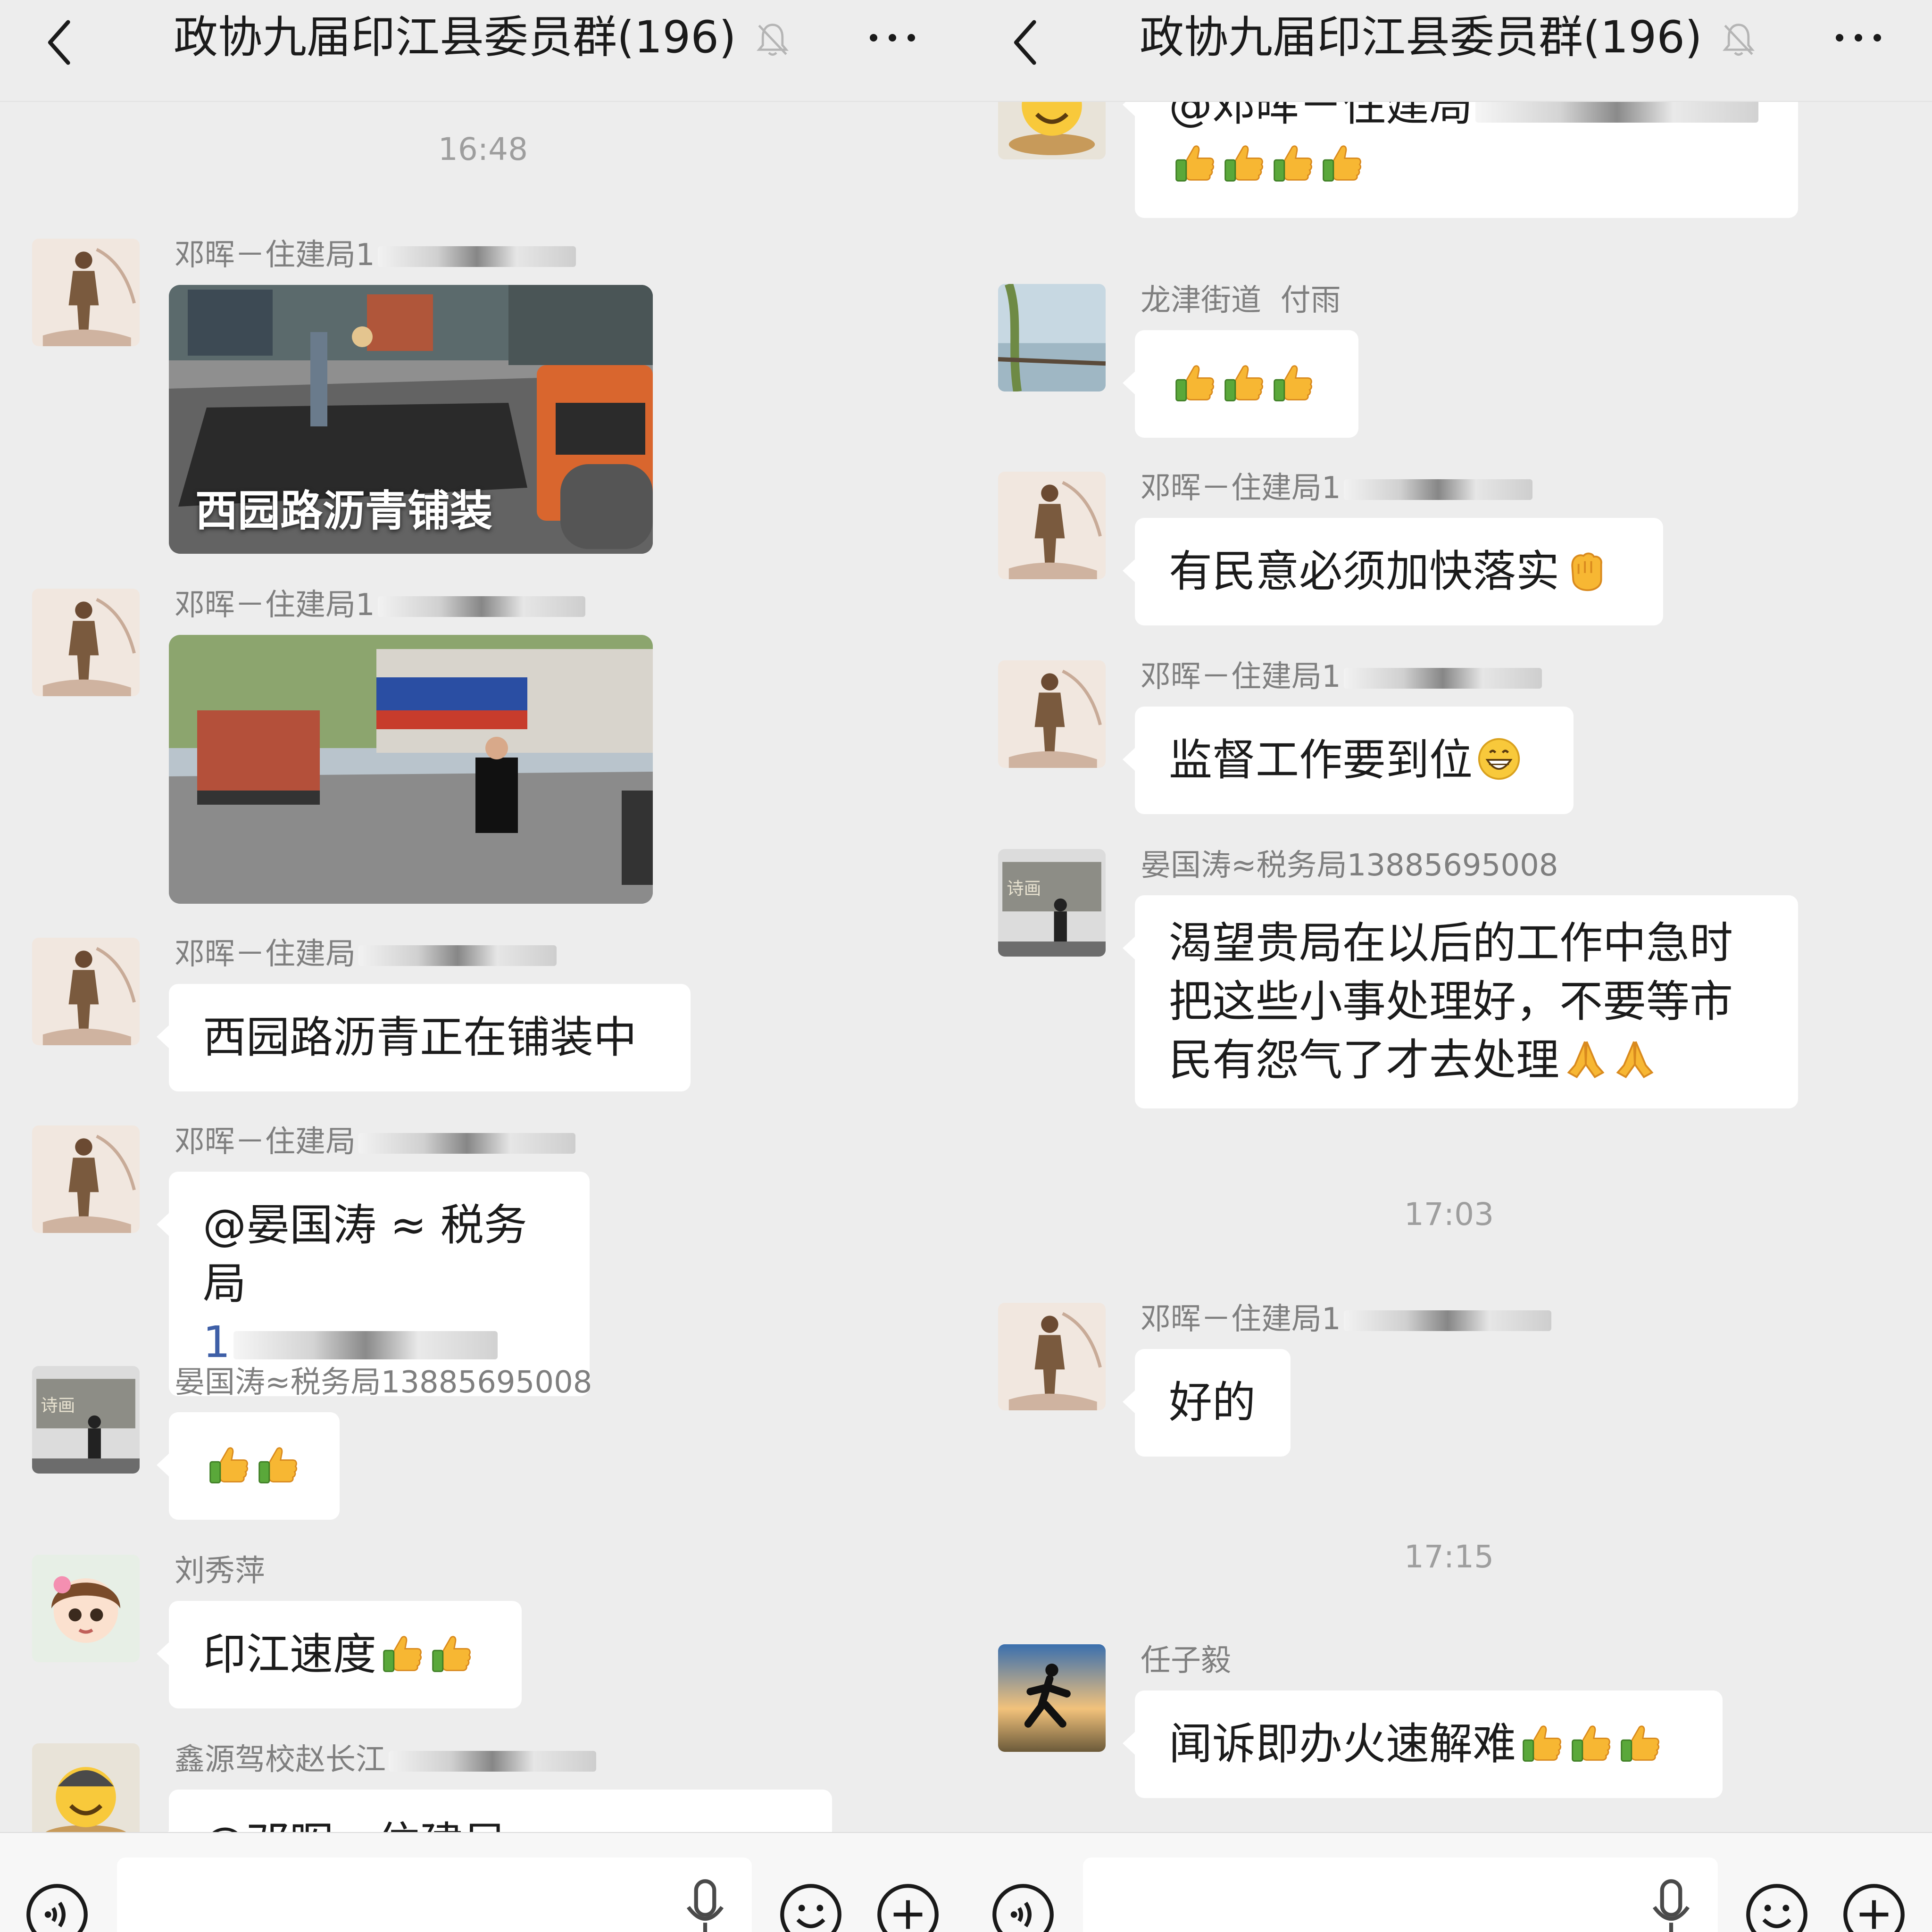 This screenshot has width=1932, height=1932. I want to click on message-text: 好的, so click(1212, 1402).